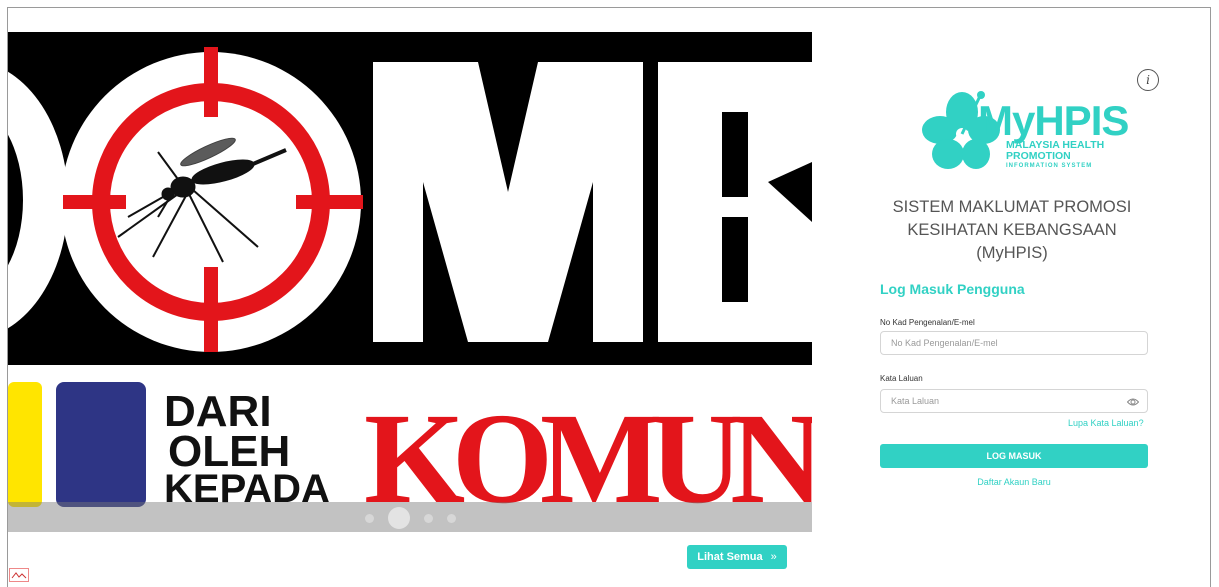 The height and width of the screenshot is (587, 1219). I want to click on carousel-indicators, so click(410, 518).